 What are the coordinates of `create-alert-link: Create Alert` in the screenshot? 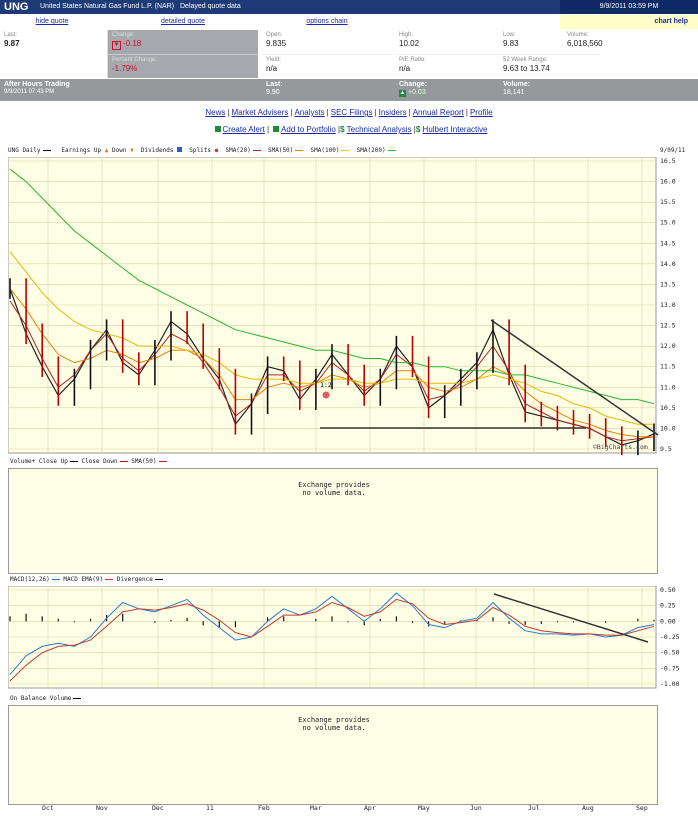 It's located at (244, 129).